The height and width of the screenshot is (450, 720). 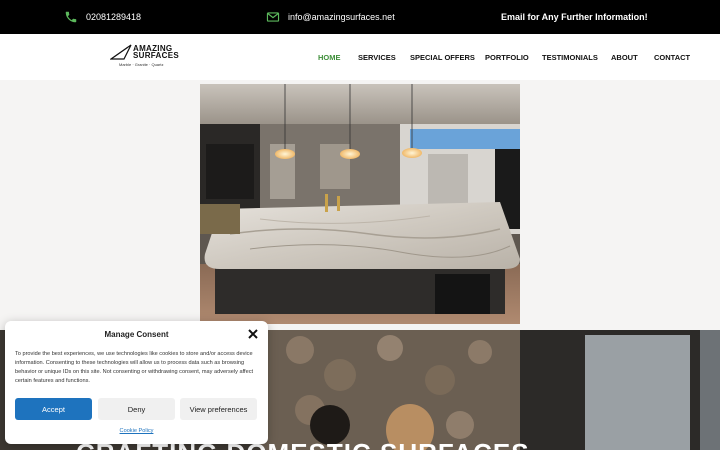 I want to click on nav-contact: CONTACT, so click(x=672, y=57).